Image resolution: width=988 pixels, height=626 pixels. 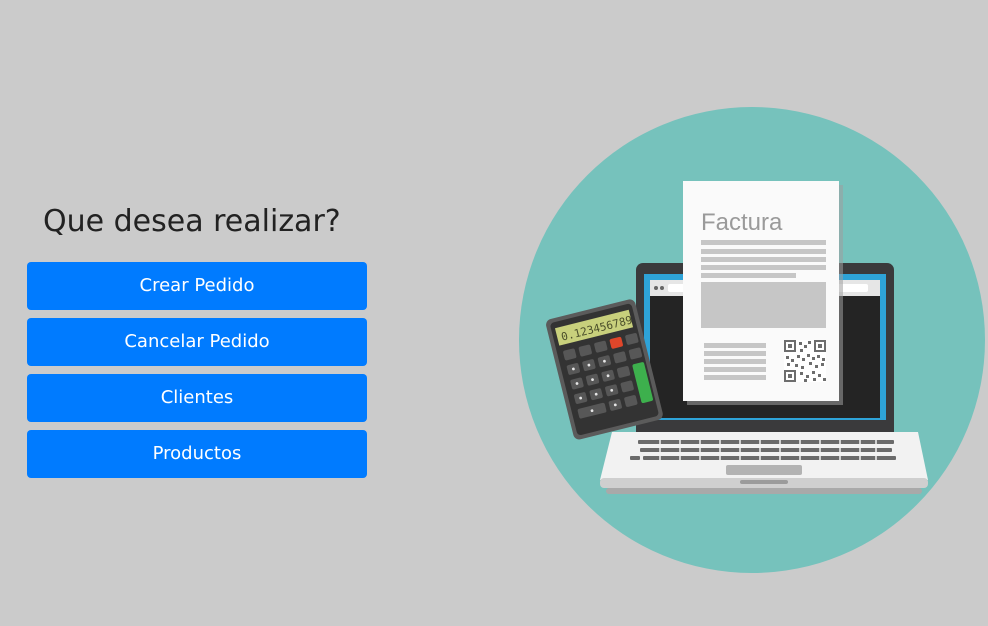 What do you see at coordinates (192, 221) in the screenshot?
I see `page-title: Que desea realizar?` at bounding box center [192, 221].